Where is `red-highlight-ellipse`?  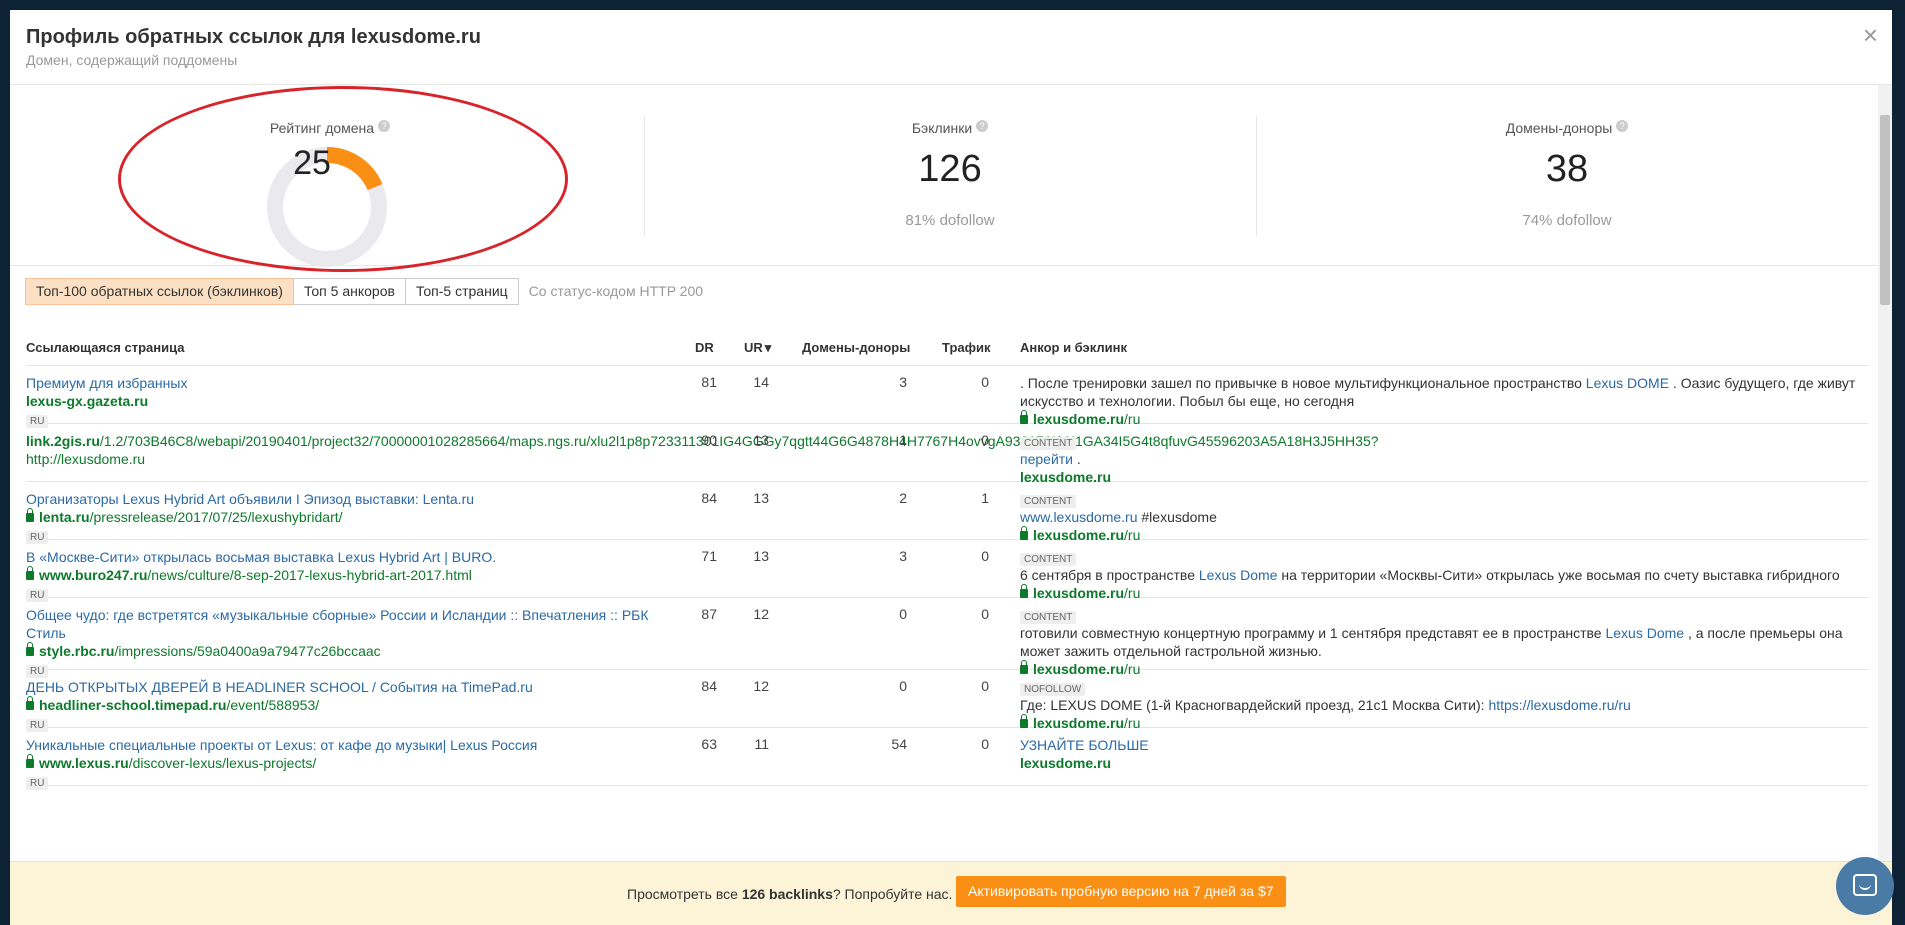 red-highlight-ellipse is located at coordinates (343, 179).